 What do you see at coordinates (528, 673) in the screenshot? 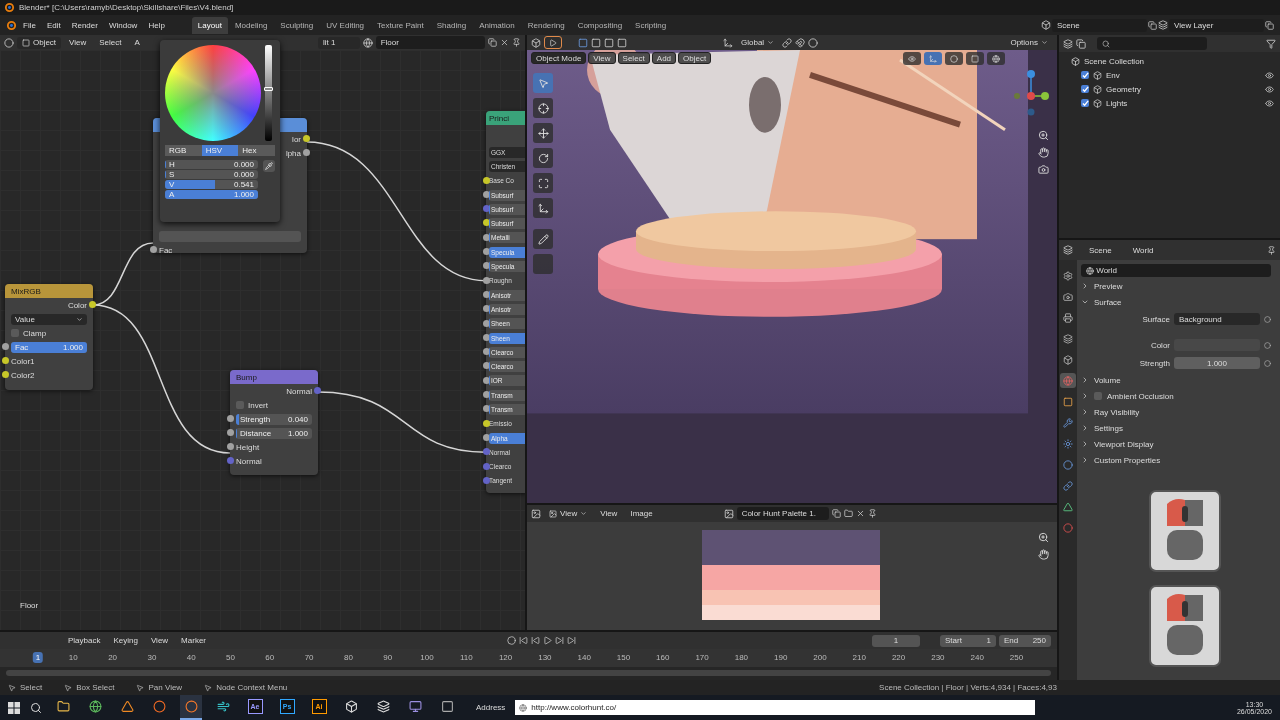
I see `scrollbar` at bounding box center [528, 673].